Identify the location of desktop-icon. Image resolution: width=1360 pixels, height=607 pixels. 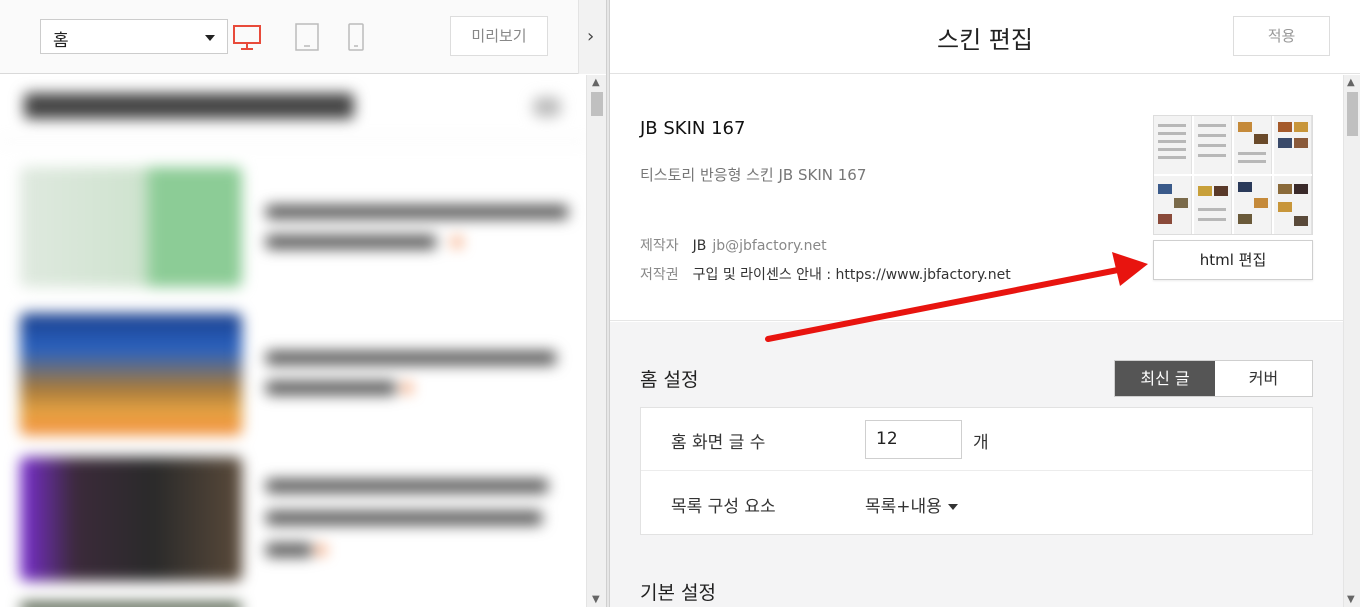
(247, 37).